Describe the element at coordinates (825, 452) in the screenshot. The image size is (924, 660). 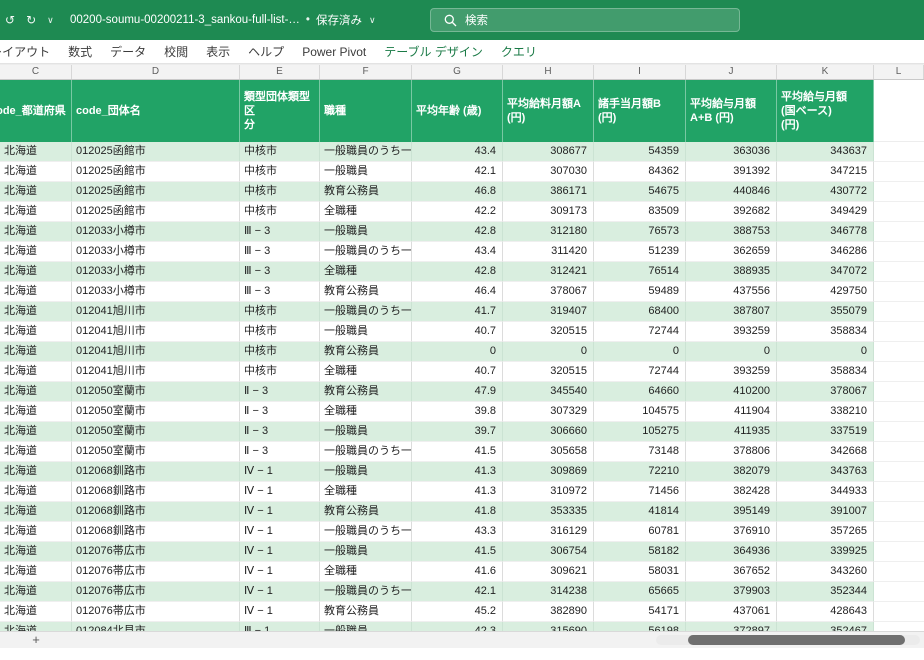
I see `cell-salary-national-base: 342668` at that location.